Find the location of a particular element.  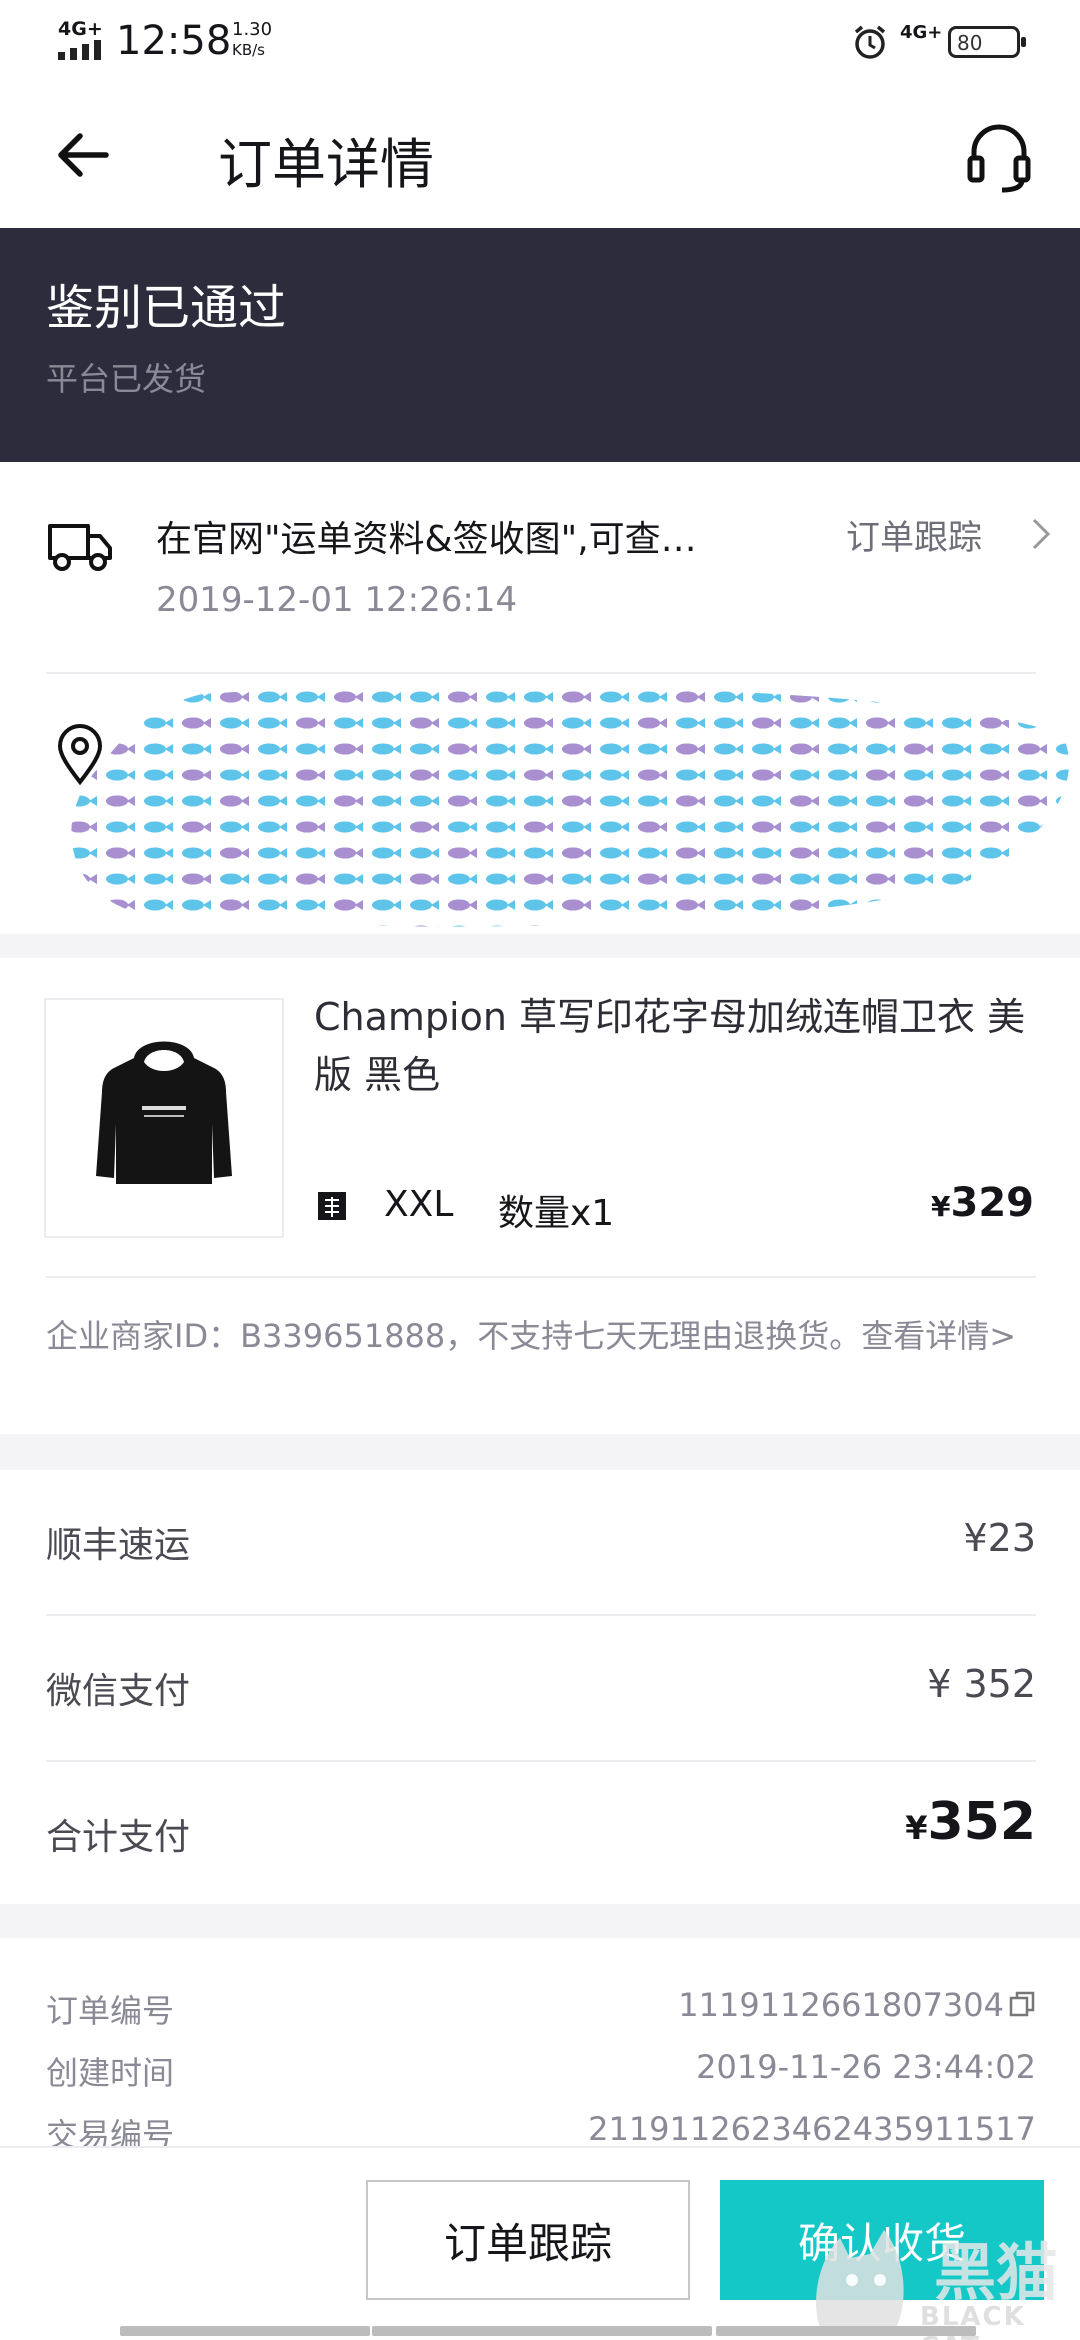

page-title: 订单详情 is located at coordinates (326, 164).